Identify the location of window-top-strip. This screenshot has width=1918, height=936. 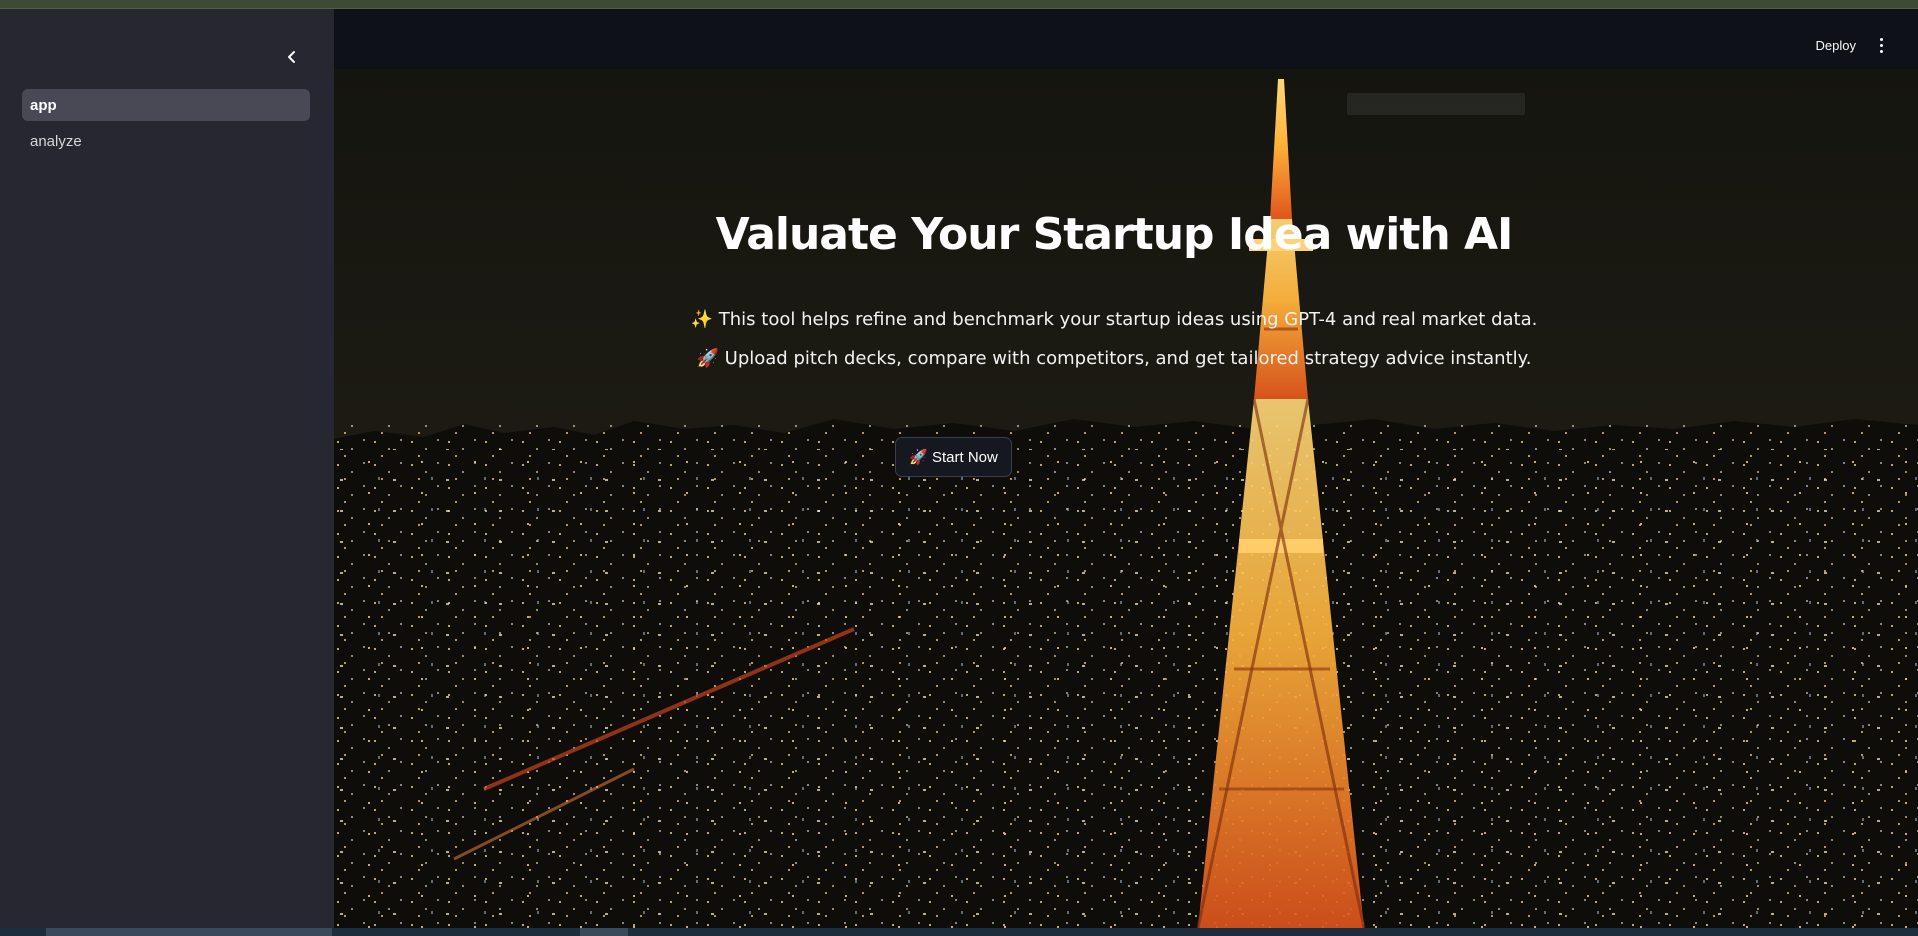
(959, 4).